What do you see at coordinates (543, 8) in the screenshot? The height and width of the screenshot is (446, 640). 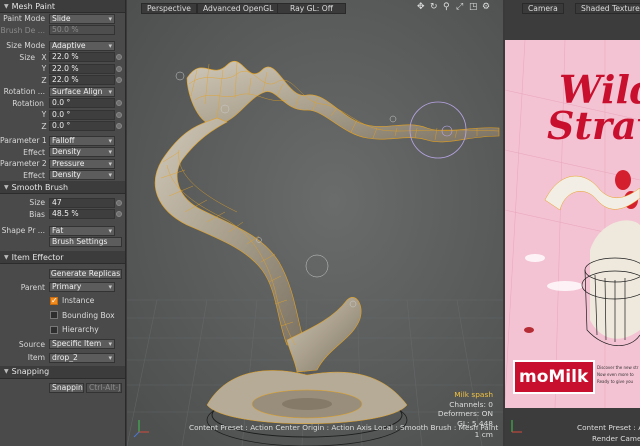 I see `camera-dropdown: Camera` at bounding box center [543, 8].